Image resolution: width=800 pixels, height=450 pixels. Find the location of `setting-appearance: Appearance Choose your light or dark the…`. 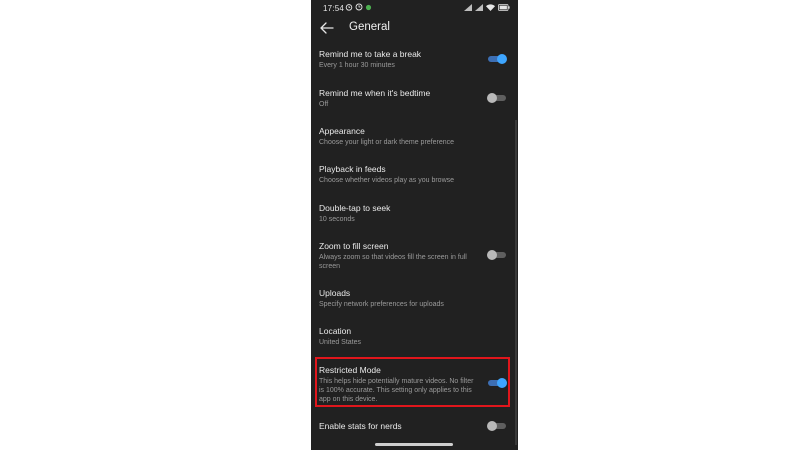

setting-appearance: Appearance Choose your light or dark the… is located at coordinates (414, 141).